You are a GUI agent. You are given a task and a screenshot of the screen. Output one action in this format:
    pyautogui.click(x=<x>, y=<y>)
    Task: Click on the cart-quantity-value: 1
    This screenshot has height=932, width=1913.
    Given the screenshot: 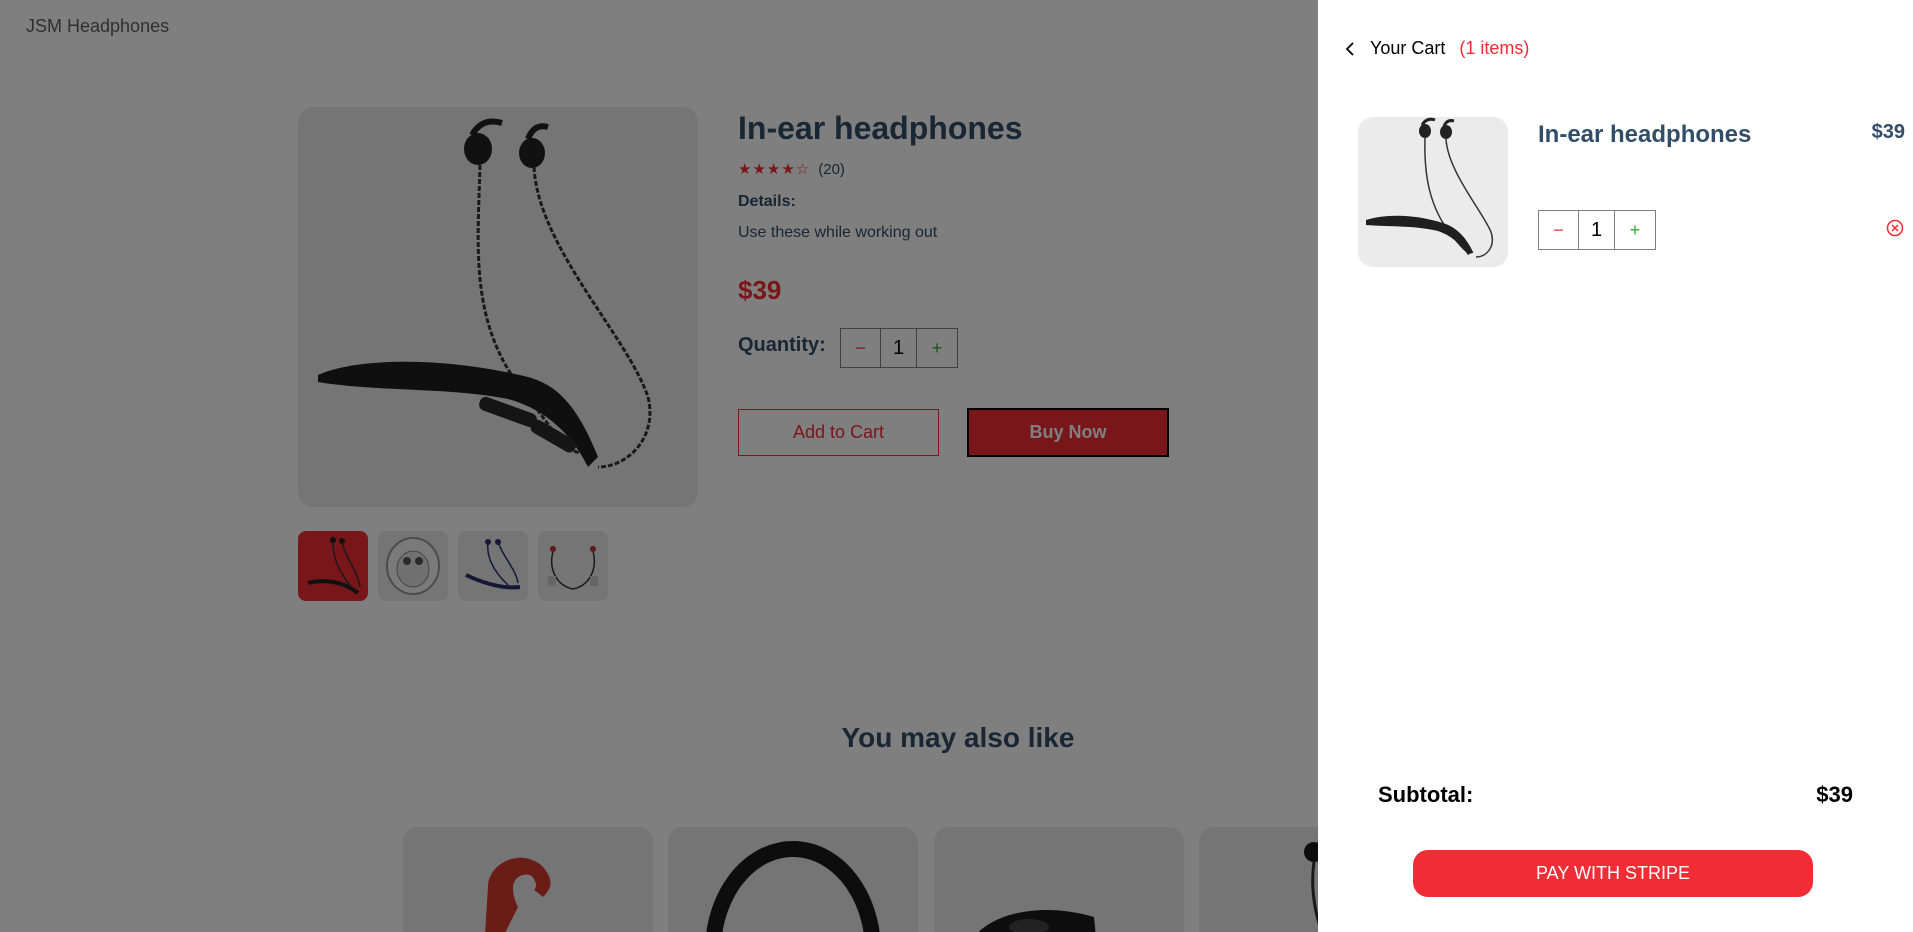 What is the action you would take?
    pyautogui.click(x=1597, y=230)
    